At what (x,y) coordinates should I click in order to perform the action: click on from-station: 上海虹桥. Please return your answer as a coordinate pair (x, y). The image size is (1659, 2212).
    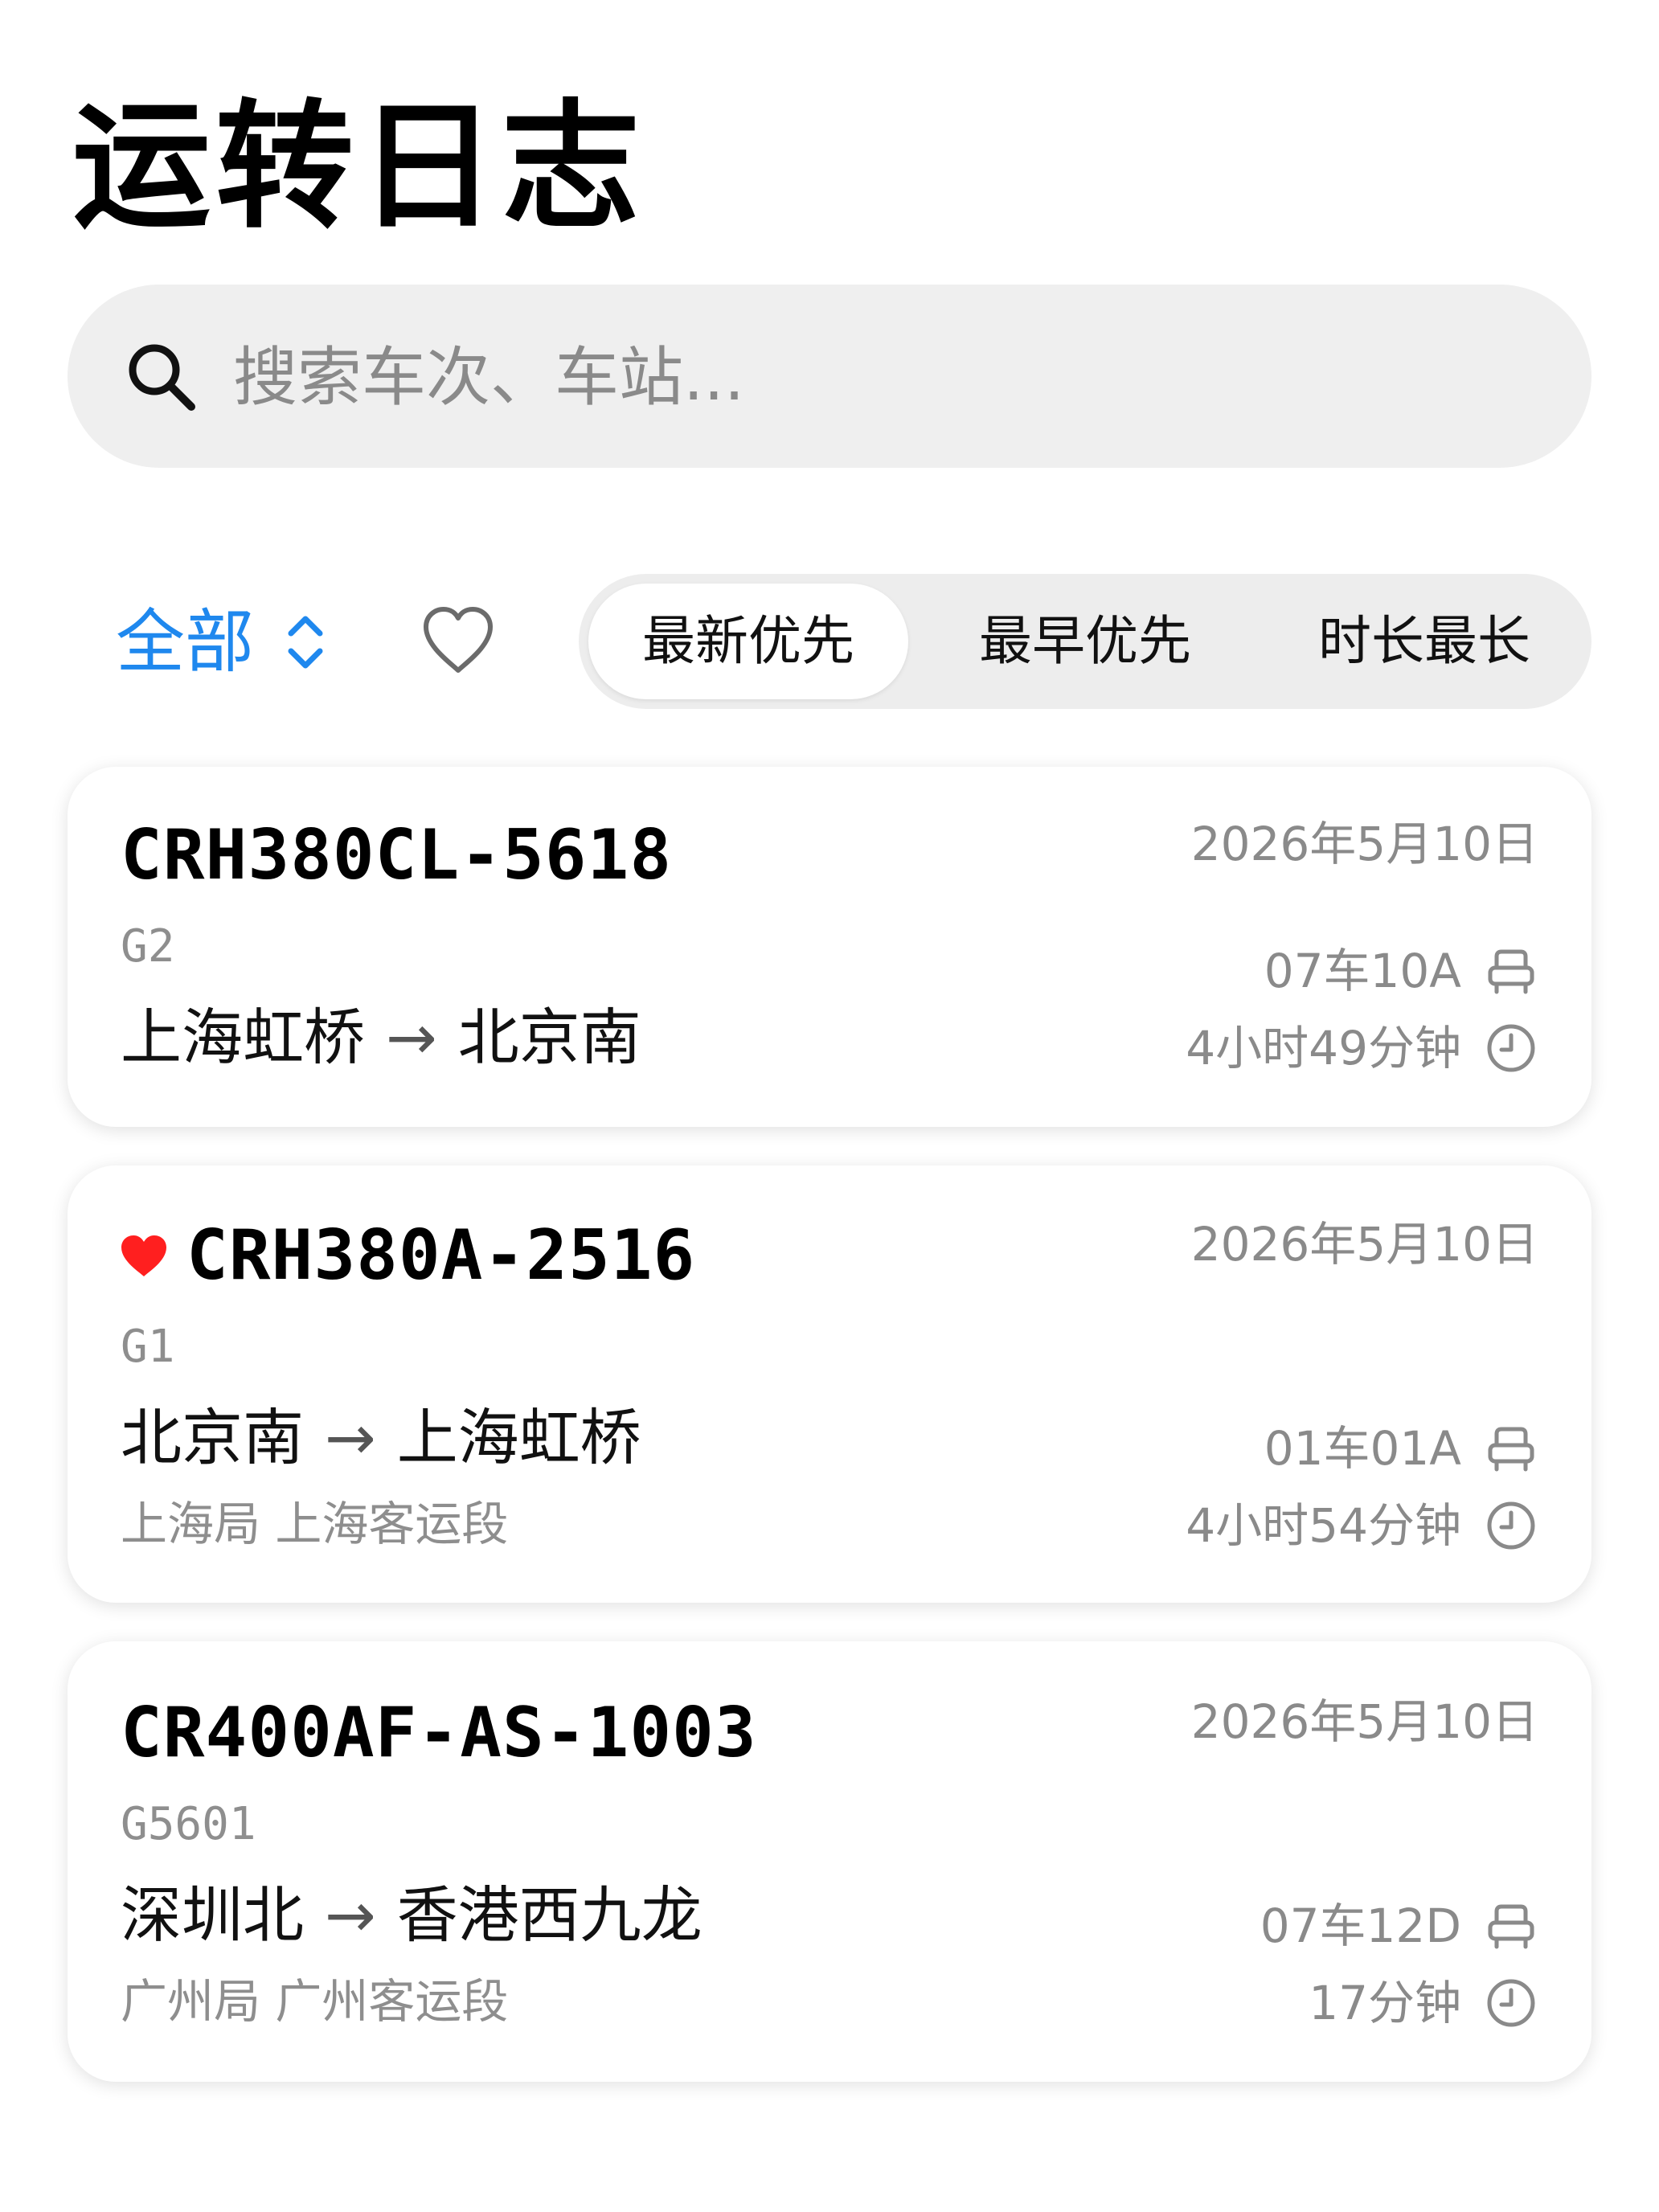
    Looking at the image, I should click on (243, 1037).